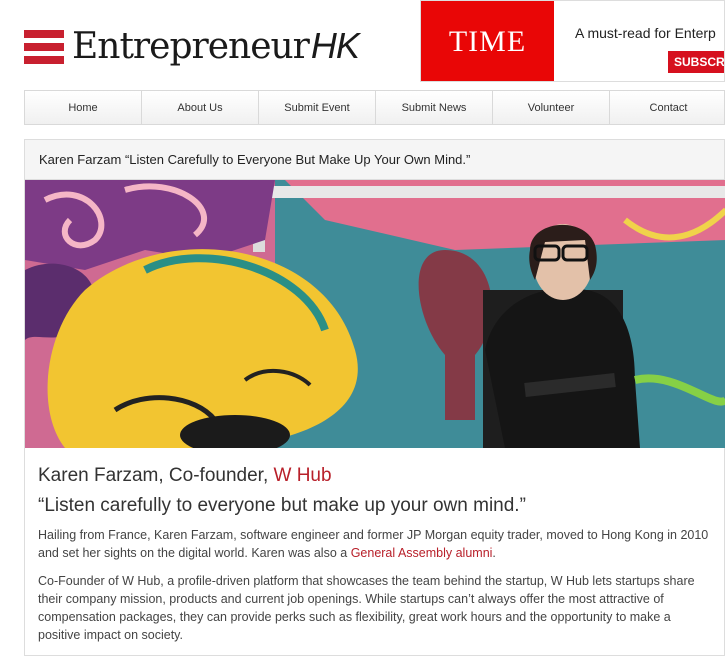 Image resolution: width=725 pixels, height=656 pixels. I want to click on logo-bars-icon, so click(44, 46).